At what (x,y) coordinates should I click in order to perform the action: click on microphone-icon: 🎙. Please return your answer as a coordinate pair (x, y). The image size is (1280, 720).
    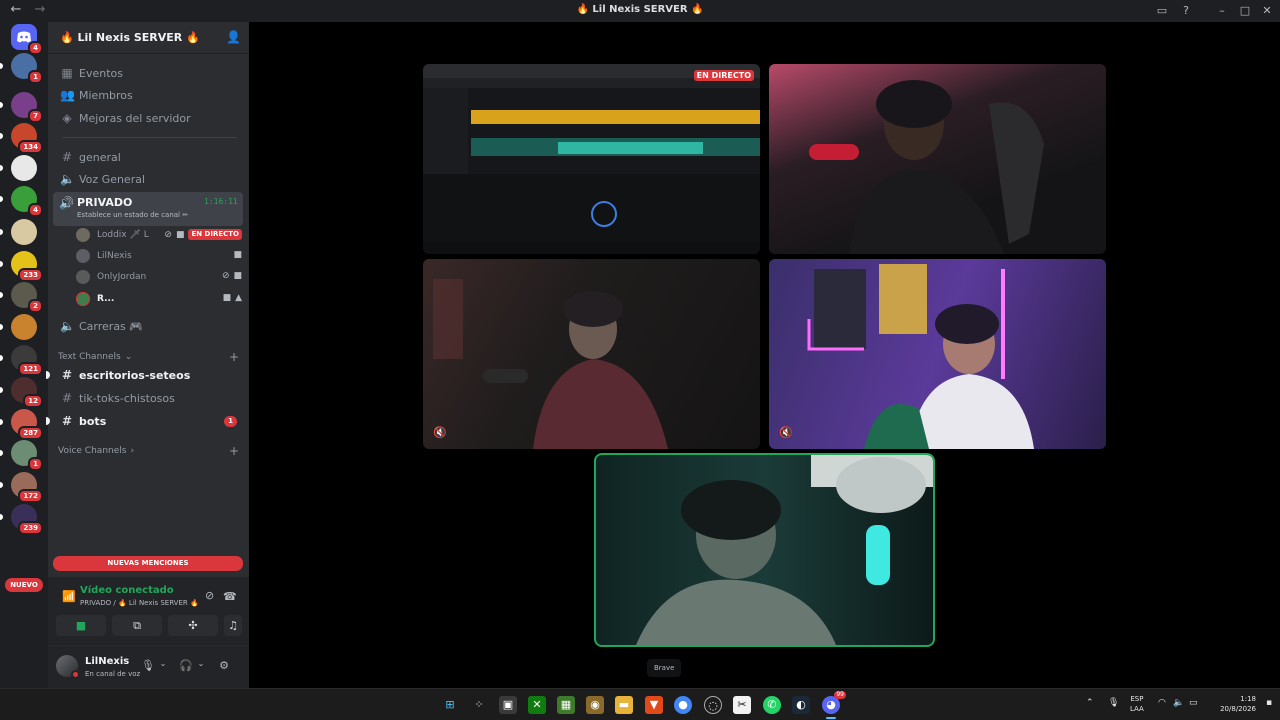
    Looking at the image, I should click on (148, 665).